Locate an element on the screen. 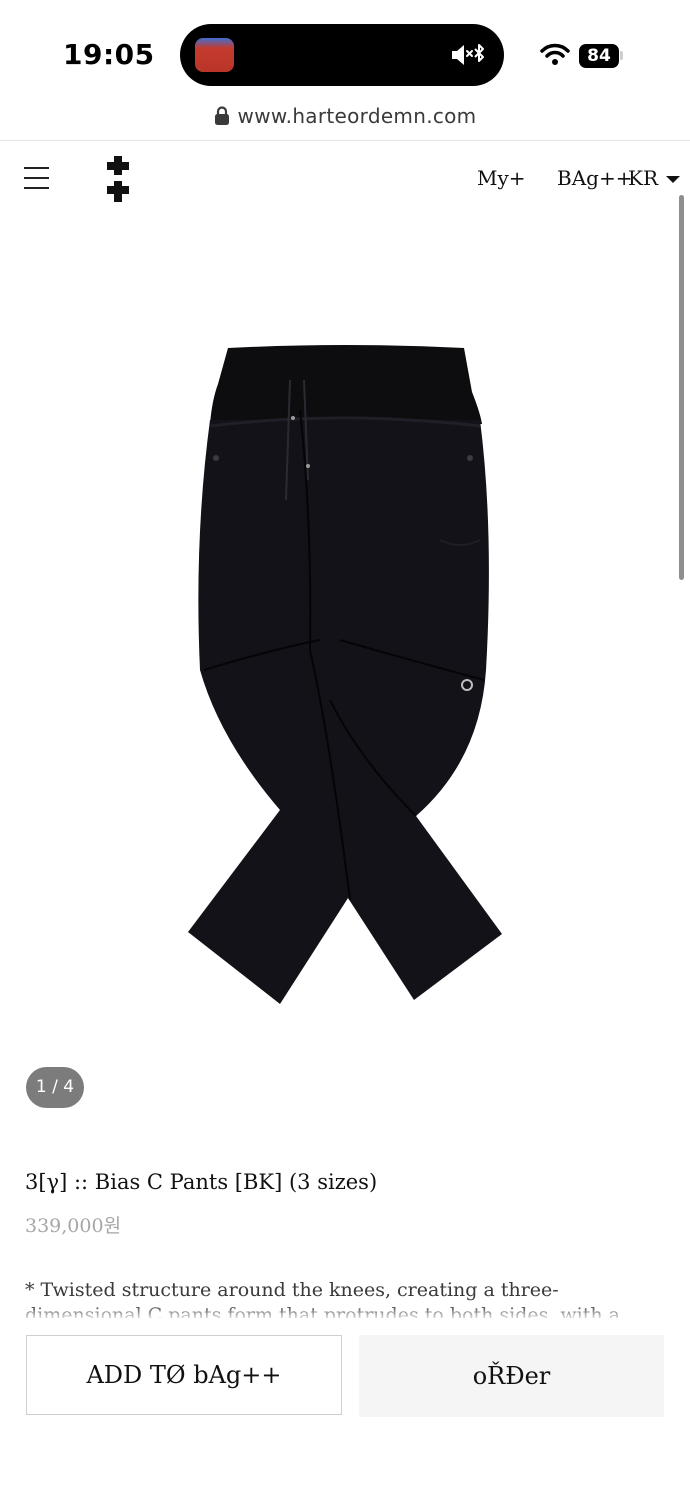  logo-icon is located at coordinates (118, 179).